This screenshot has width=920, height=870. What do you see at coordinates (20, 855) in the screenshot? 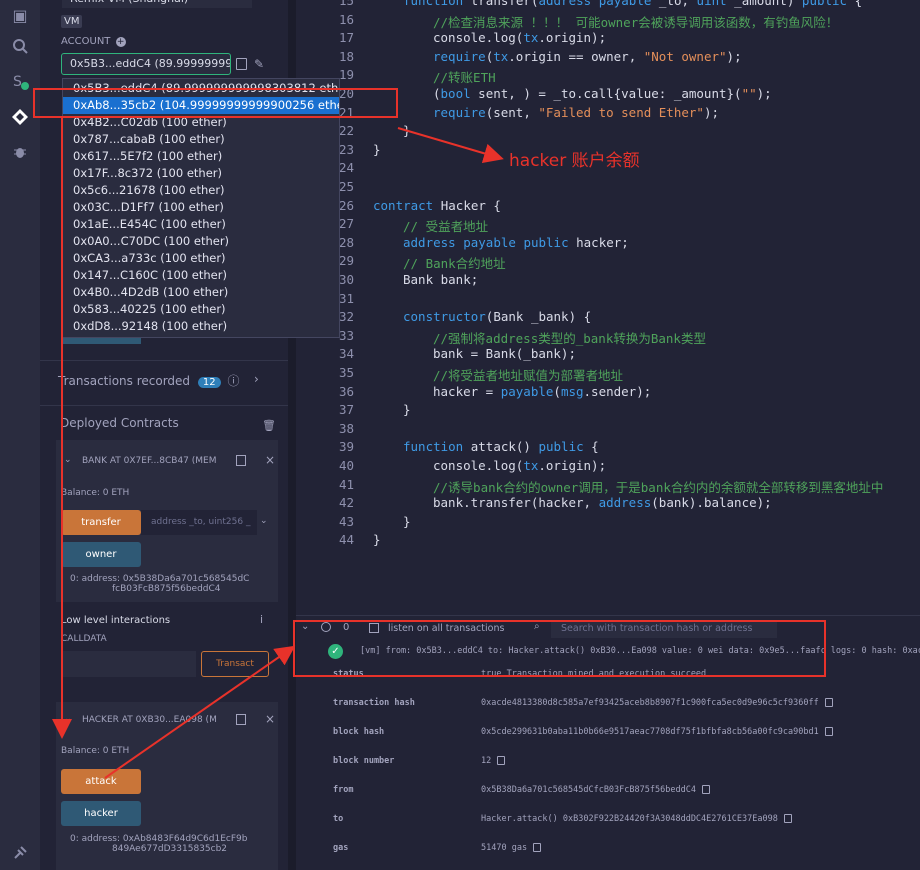
I see `plugin-manager-icon` at bounding box center [20, 855].